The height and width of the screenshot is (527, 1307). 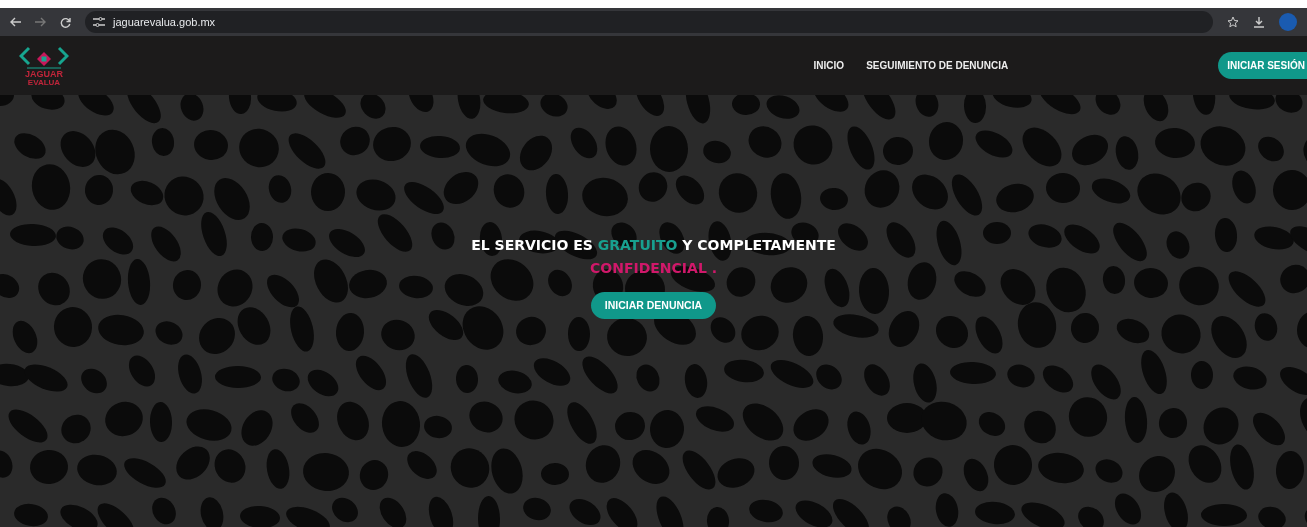 What do you see at coordinates (829, 65) in the screenshot?
I see `nav-link: INICIO` at bounding box center [829, 65].